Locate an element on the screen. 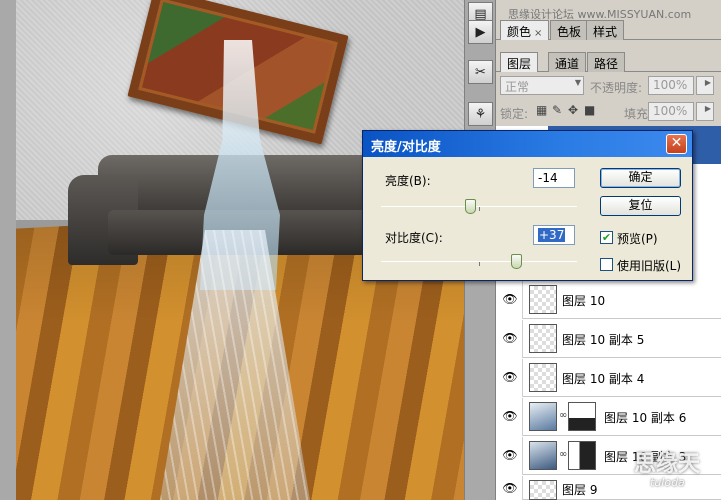 The width and height of the screenshot is (721, 500). fill-arrow: ▶ is located at coordinates (705, 111).